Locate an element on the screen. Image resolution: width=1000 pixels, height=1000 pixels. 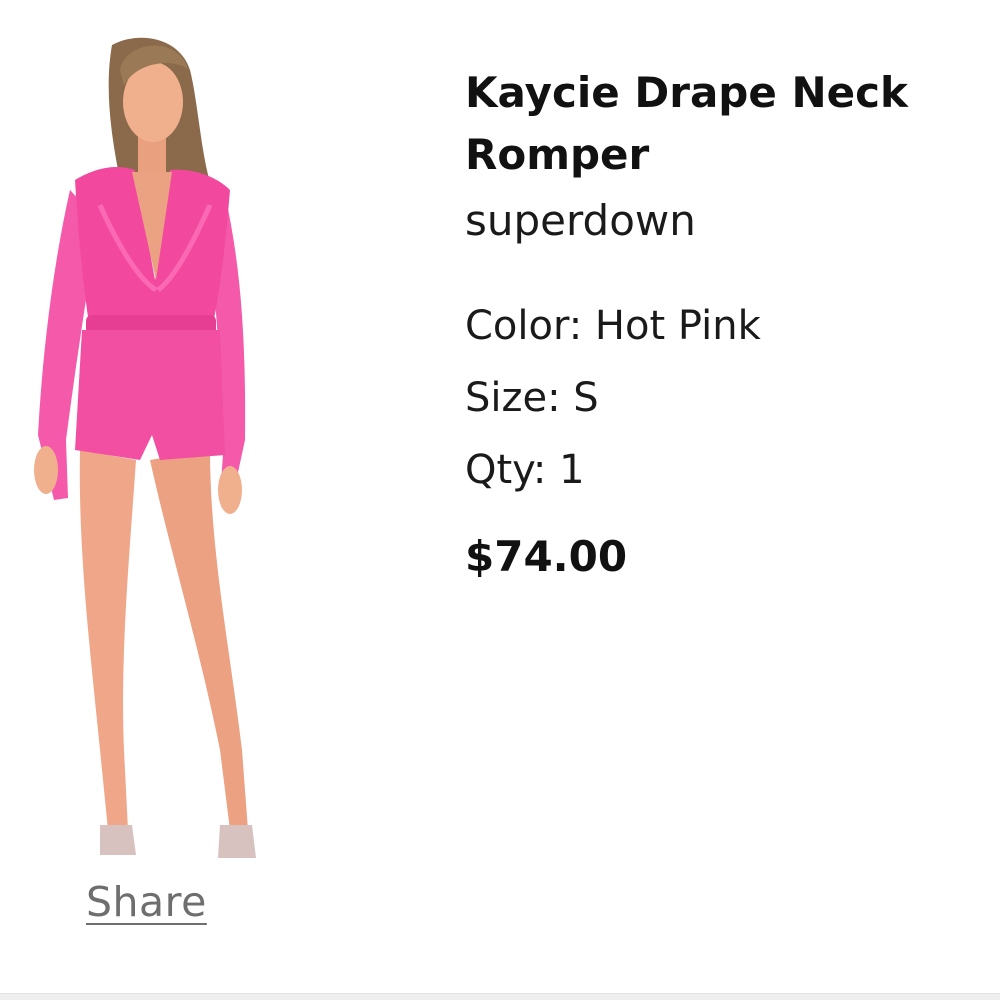
product-price: $74.00 is located at coordinates (546, 556).